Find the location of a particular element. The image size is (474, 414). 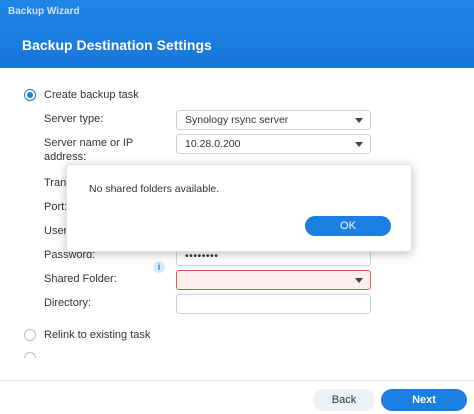

back-button: Back is located at coordinates (344, 400).